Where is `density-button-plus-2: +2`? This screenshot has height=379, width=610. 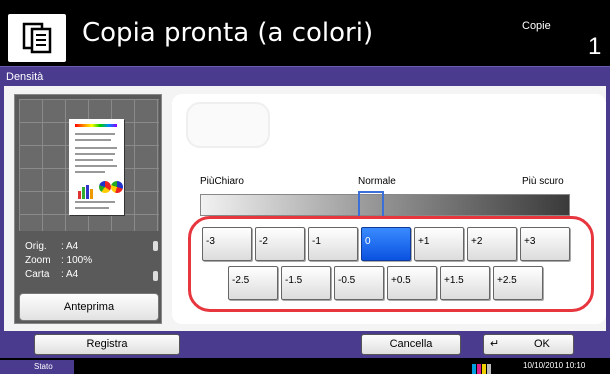 density-button-plus-2: +2 is located at coordinates (492, 244).